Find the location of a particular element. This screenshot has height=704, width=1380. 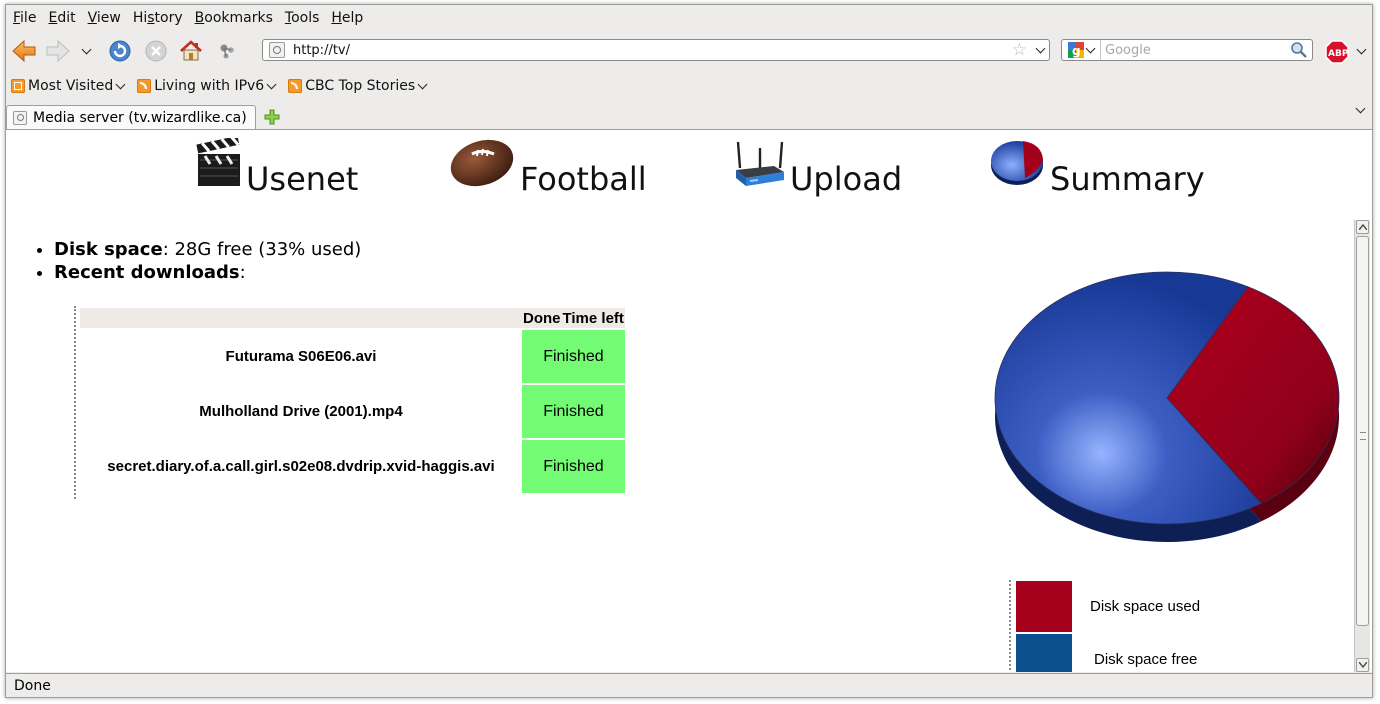

arrow-up-icon is located at coordinates (1362, 227).